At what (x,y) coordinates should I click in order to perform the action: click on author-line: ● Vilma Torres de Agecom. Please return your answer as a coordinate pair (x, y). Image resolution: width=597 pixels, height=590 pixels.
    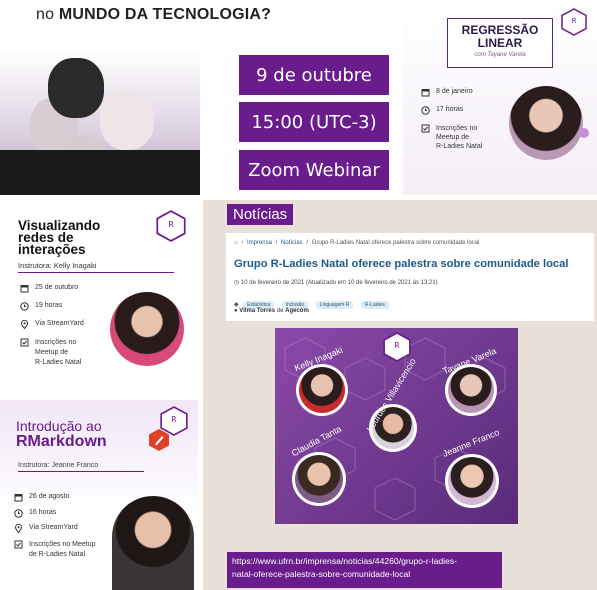
    Looking at the image, I should click on (271, 311).